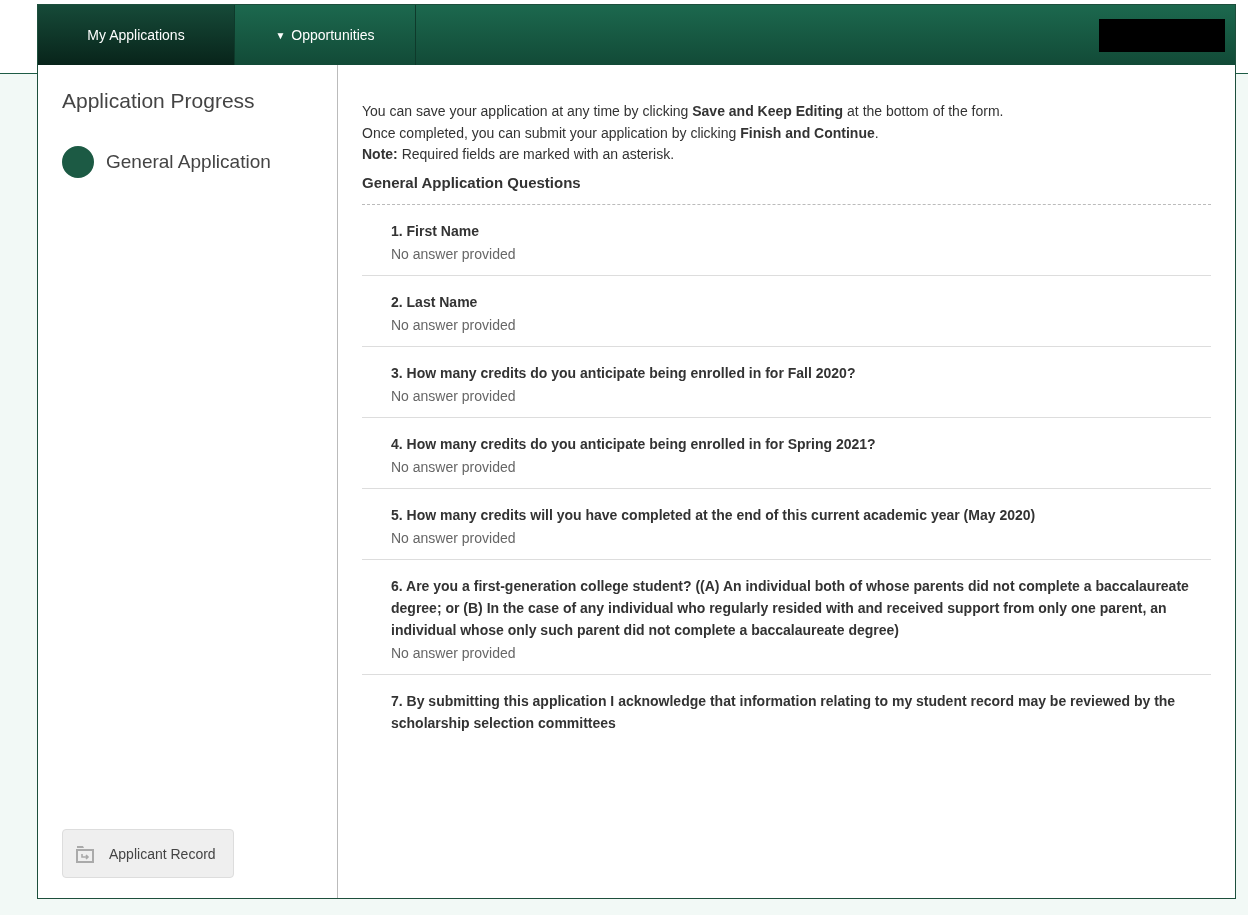  Describe the element at coordinates (786, 189) in the screenshot. I see `section-title: General Application Questions` at that location.